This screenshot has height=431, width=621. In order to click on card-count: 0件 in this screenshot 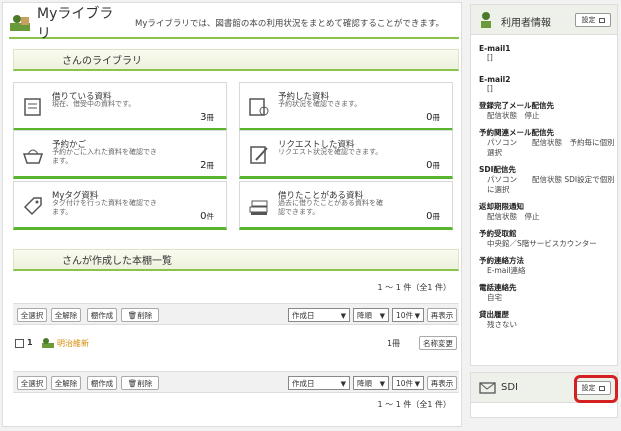, I will do `click(207, 216)`.